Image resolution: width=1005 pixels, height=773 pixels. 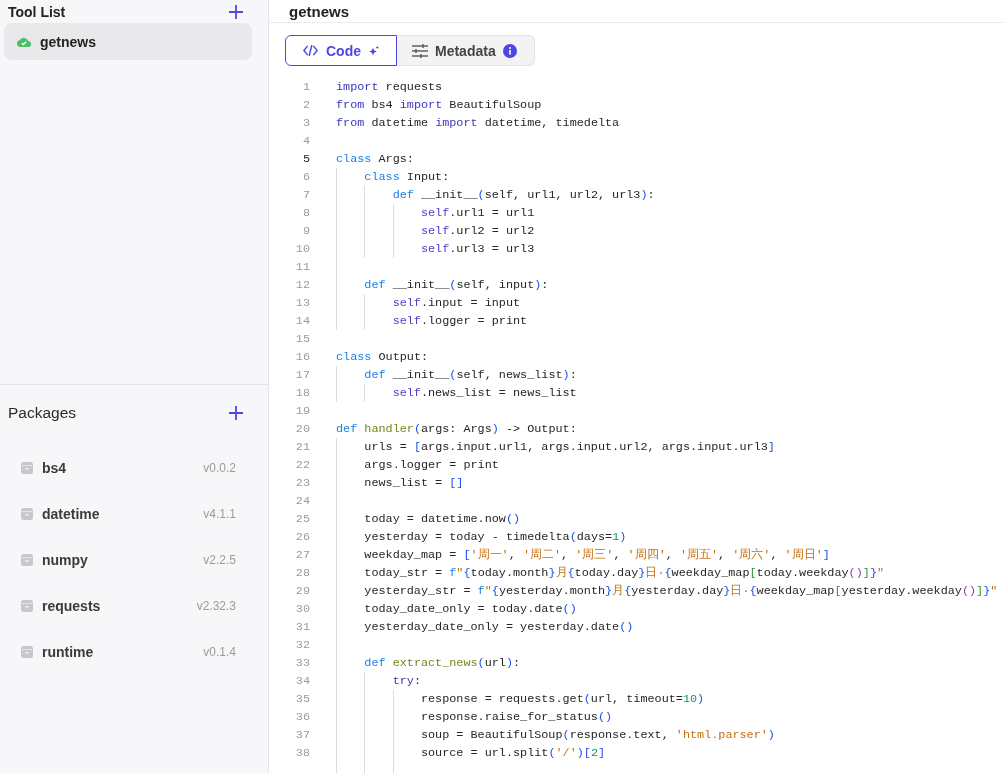 What do you see at coordinates (302, 645) in the screenshot?
I see `line-number: 32` at bounding box center [302, 645].